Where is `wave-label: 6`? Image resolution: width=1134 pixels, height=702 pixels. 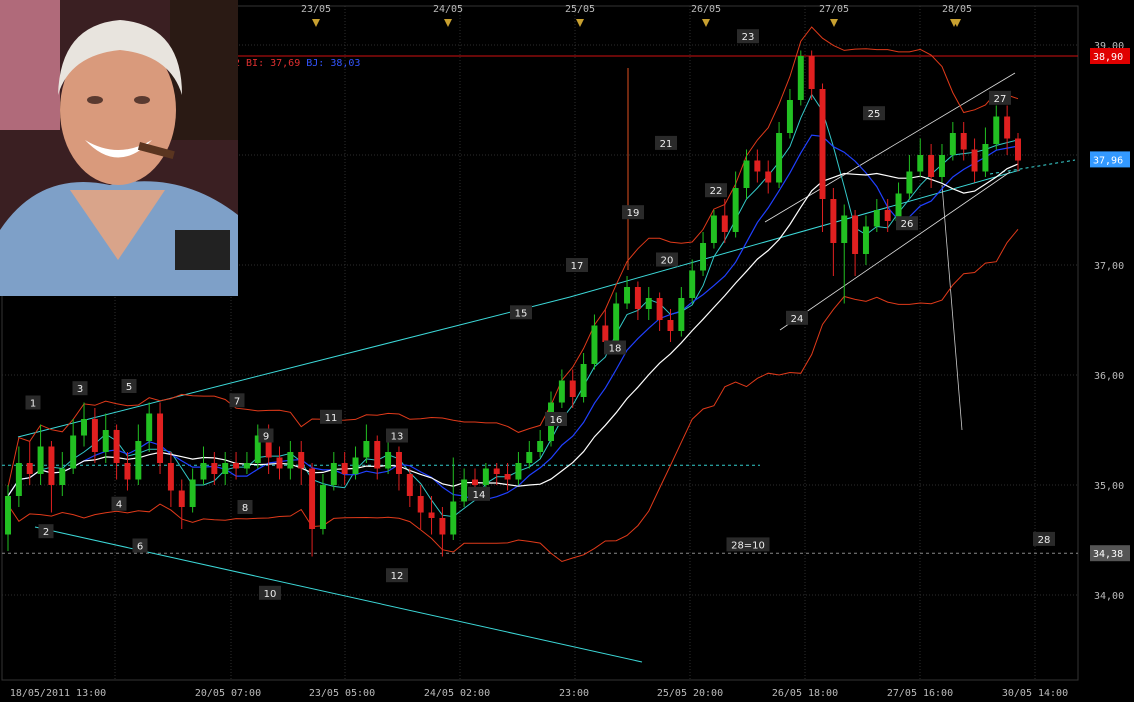
wave-label: 6 is located at coordinates (140, 545).